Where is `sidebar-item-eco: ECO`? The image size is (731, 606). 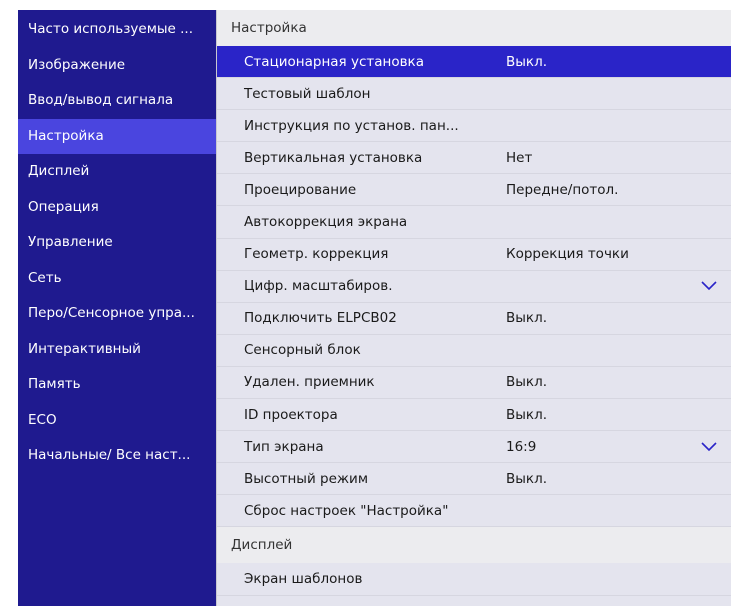
sidebar-item-eco: ECO is located at coordinates (117, 421).